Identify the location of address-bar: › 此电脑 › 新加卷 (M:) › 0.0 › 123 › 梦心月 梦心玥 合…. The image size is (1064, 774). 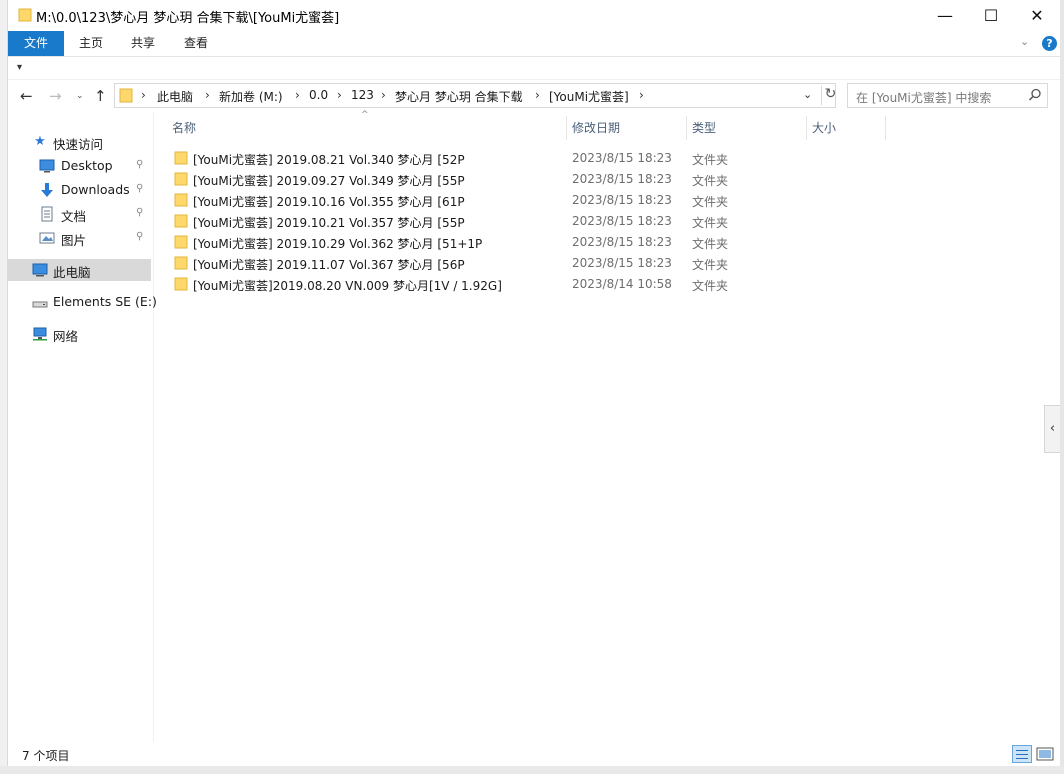
(475, 95).